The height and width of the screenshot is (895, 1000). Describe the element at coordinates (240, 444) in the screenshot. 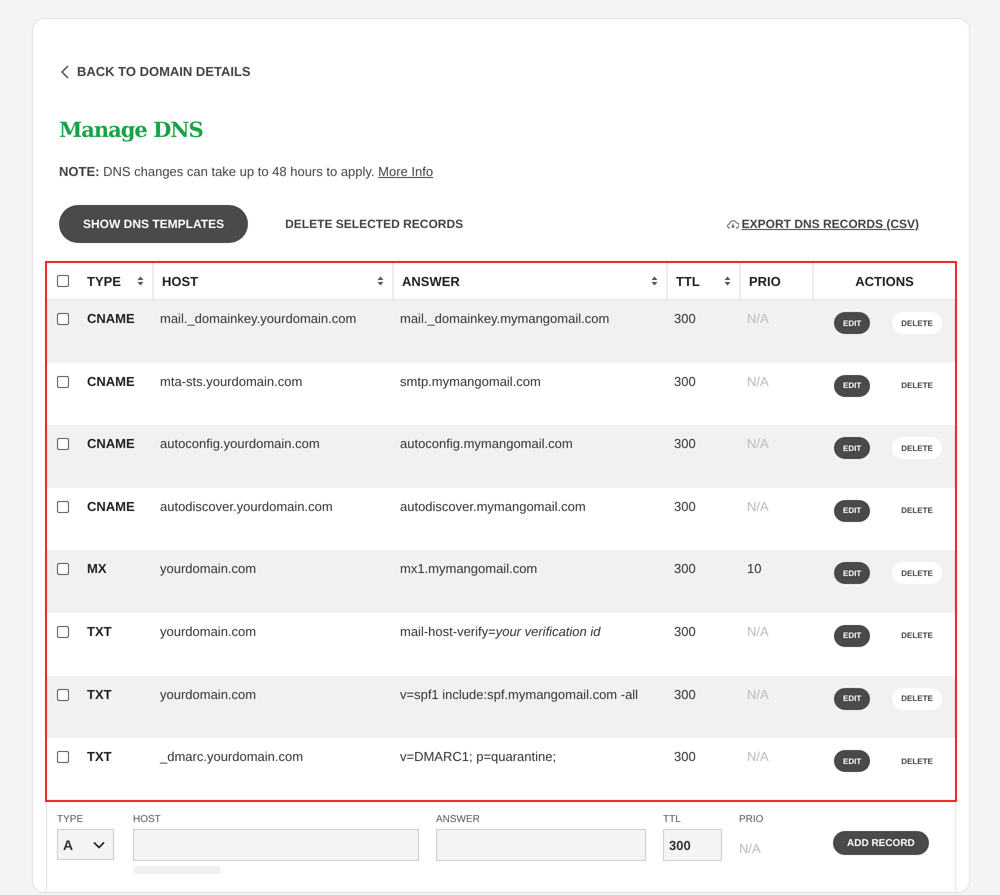

I see `table-cell: autoconfig.yourdomain.com` at that location.